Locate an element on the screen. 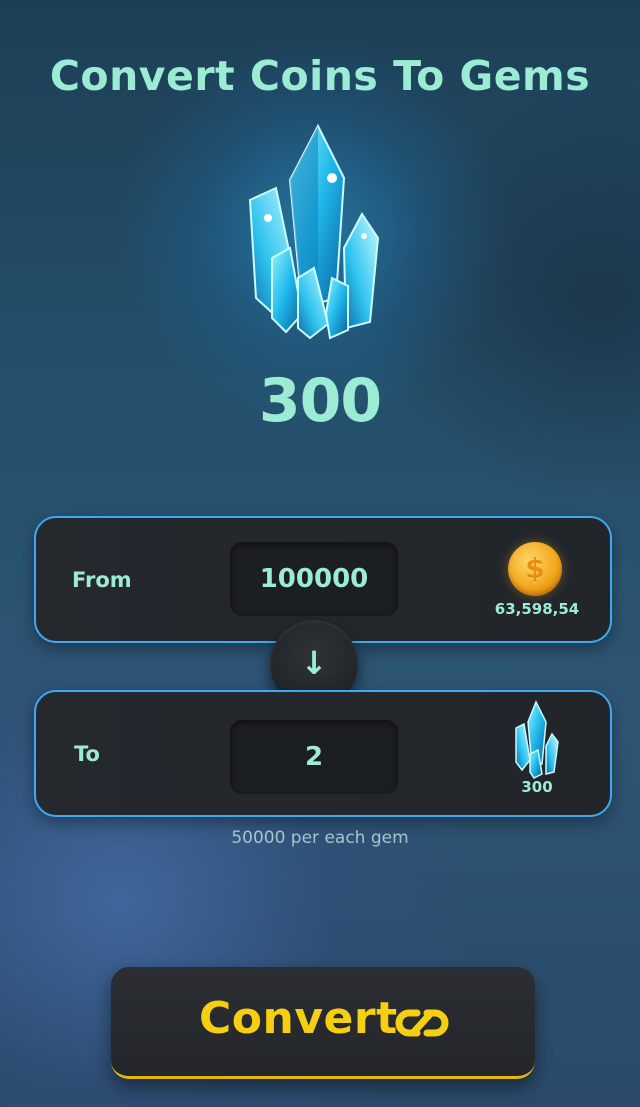 The height and width of the screenshot is (1107, 640). to-amount-input: 2 is located at coordinates (314, 757).